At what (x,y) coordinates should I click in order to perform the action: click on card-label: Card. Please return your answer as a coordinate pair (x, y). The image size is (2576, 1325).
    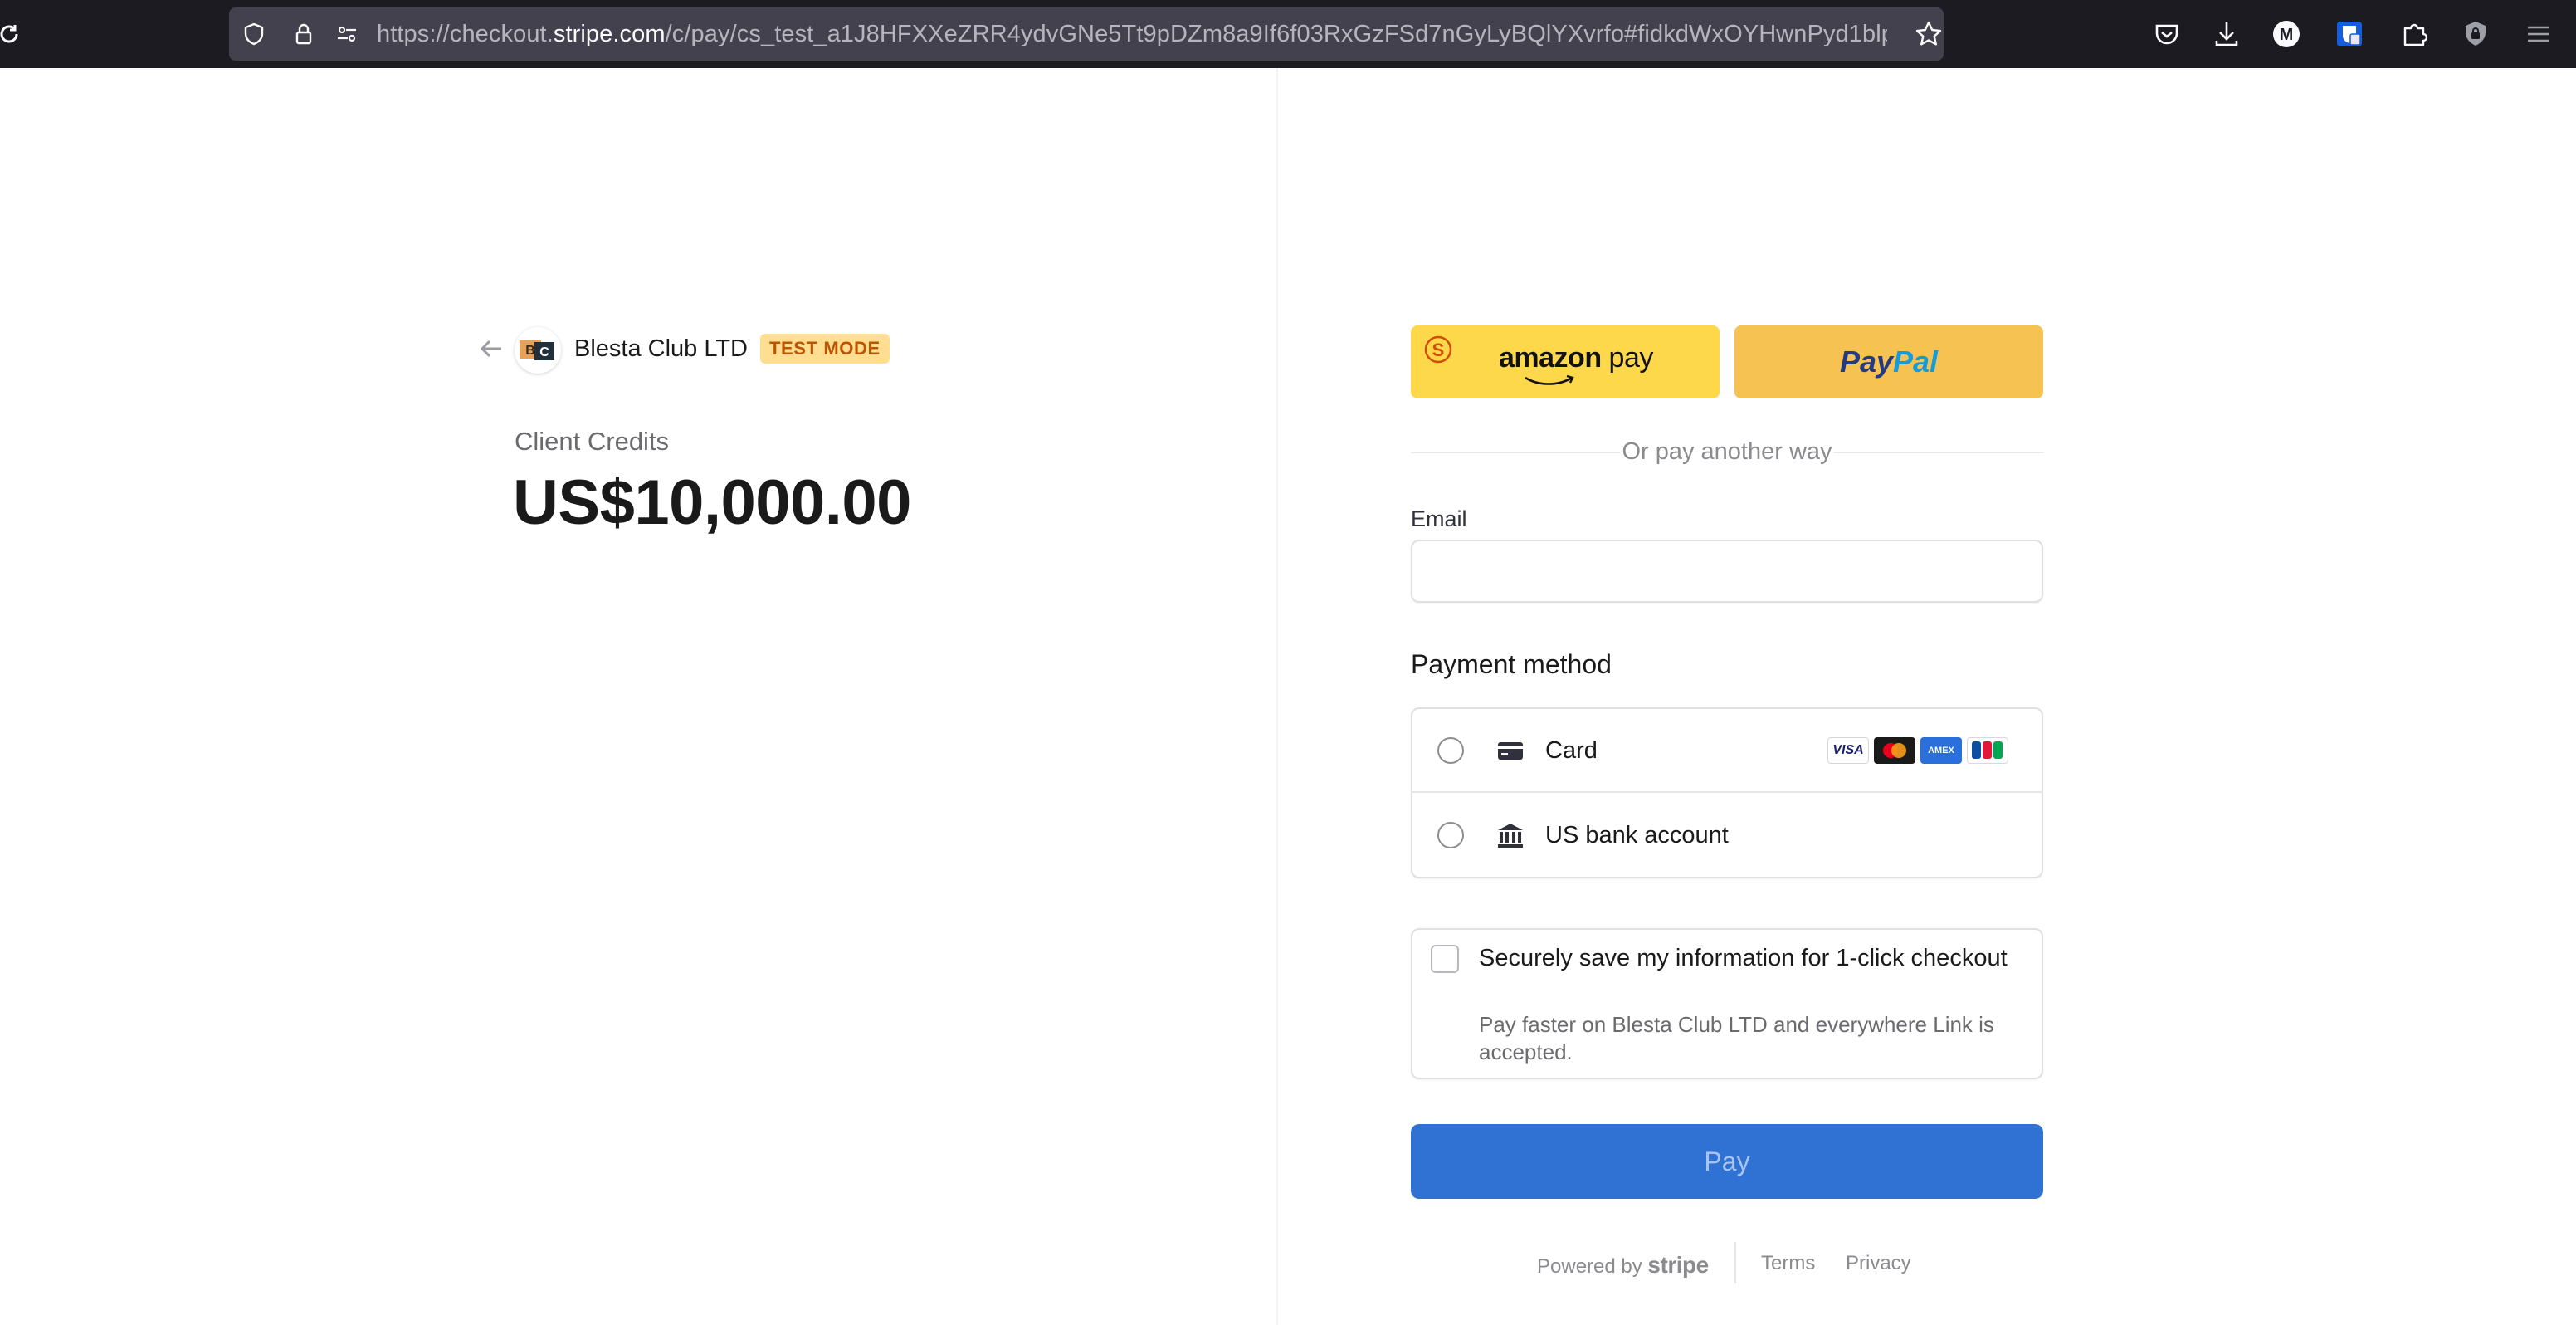
    Looking at the image, I should click on (1572, 750).